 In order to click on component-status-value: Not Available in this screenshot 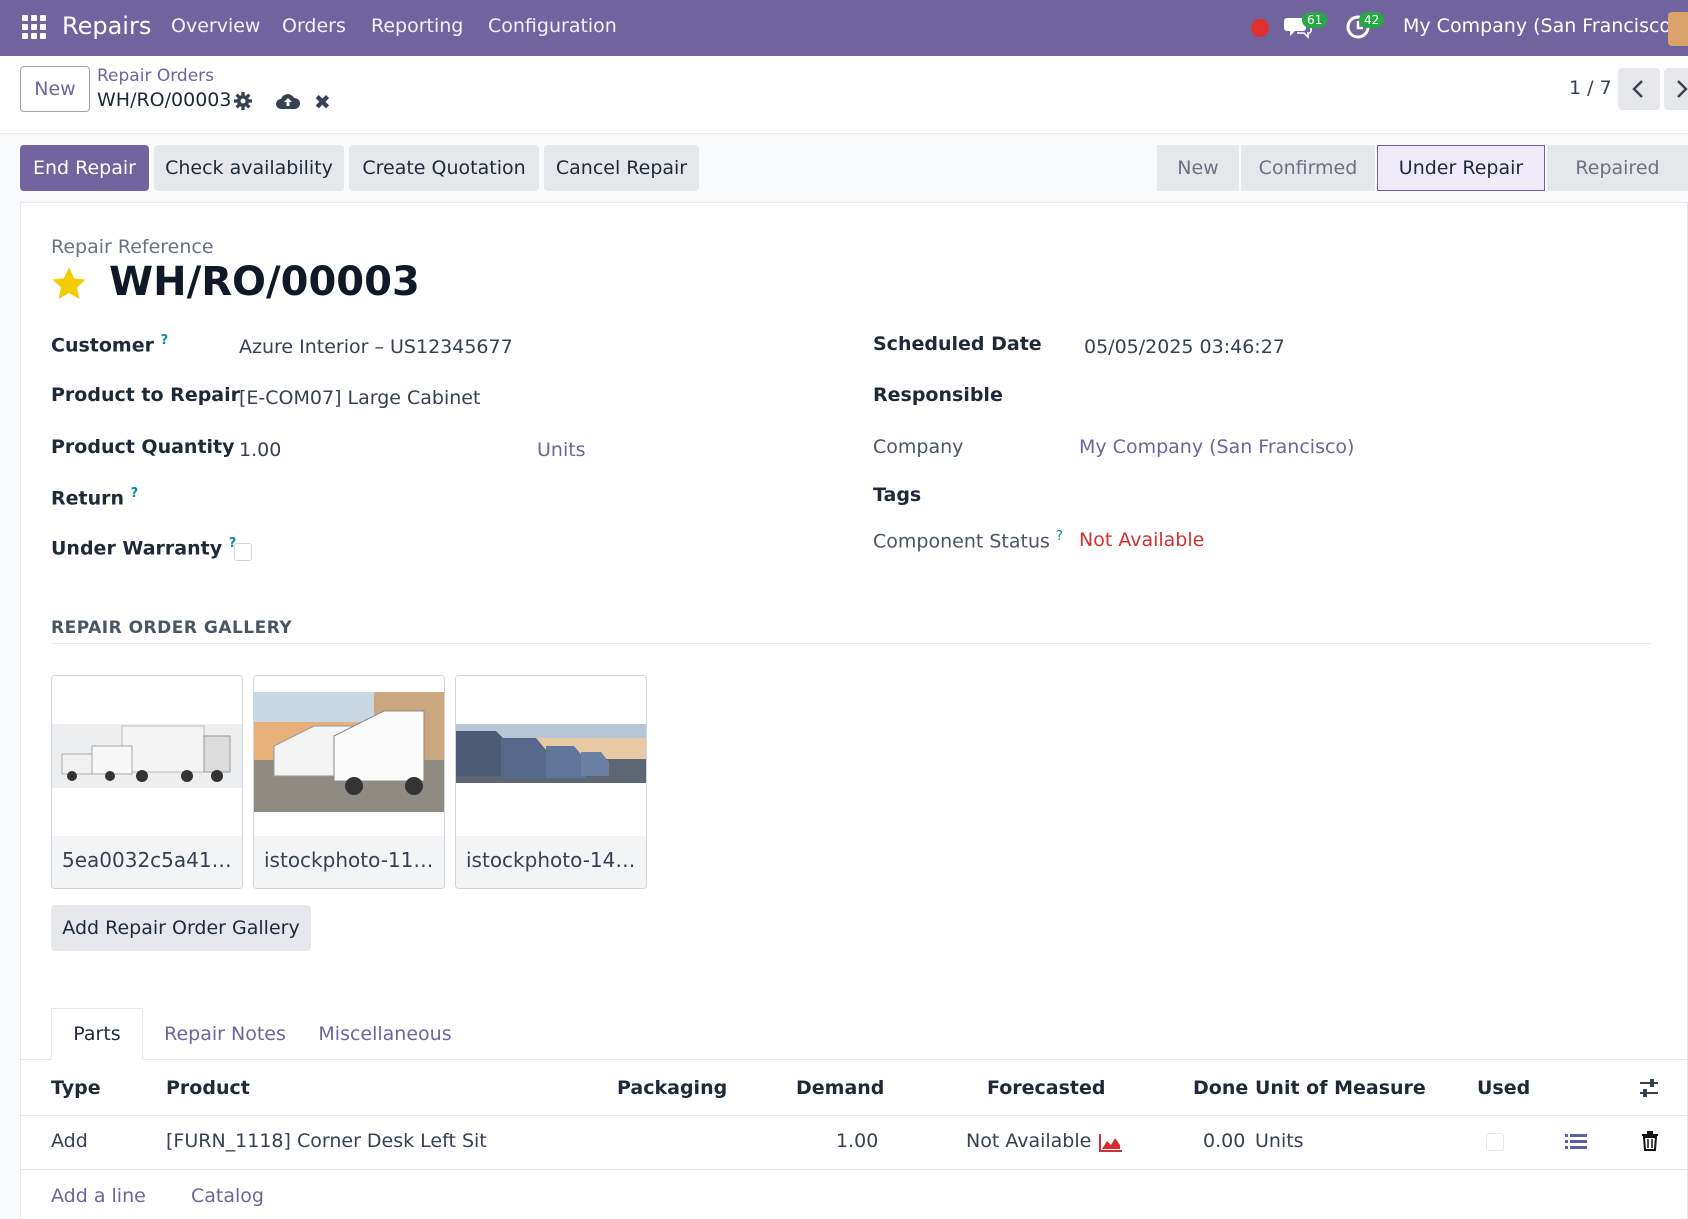, I will do `click(1142, 540)`.